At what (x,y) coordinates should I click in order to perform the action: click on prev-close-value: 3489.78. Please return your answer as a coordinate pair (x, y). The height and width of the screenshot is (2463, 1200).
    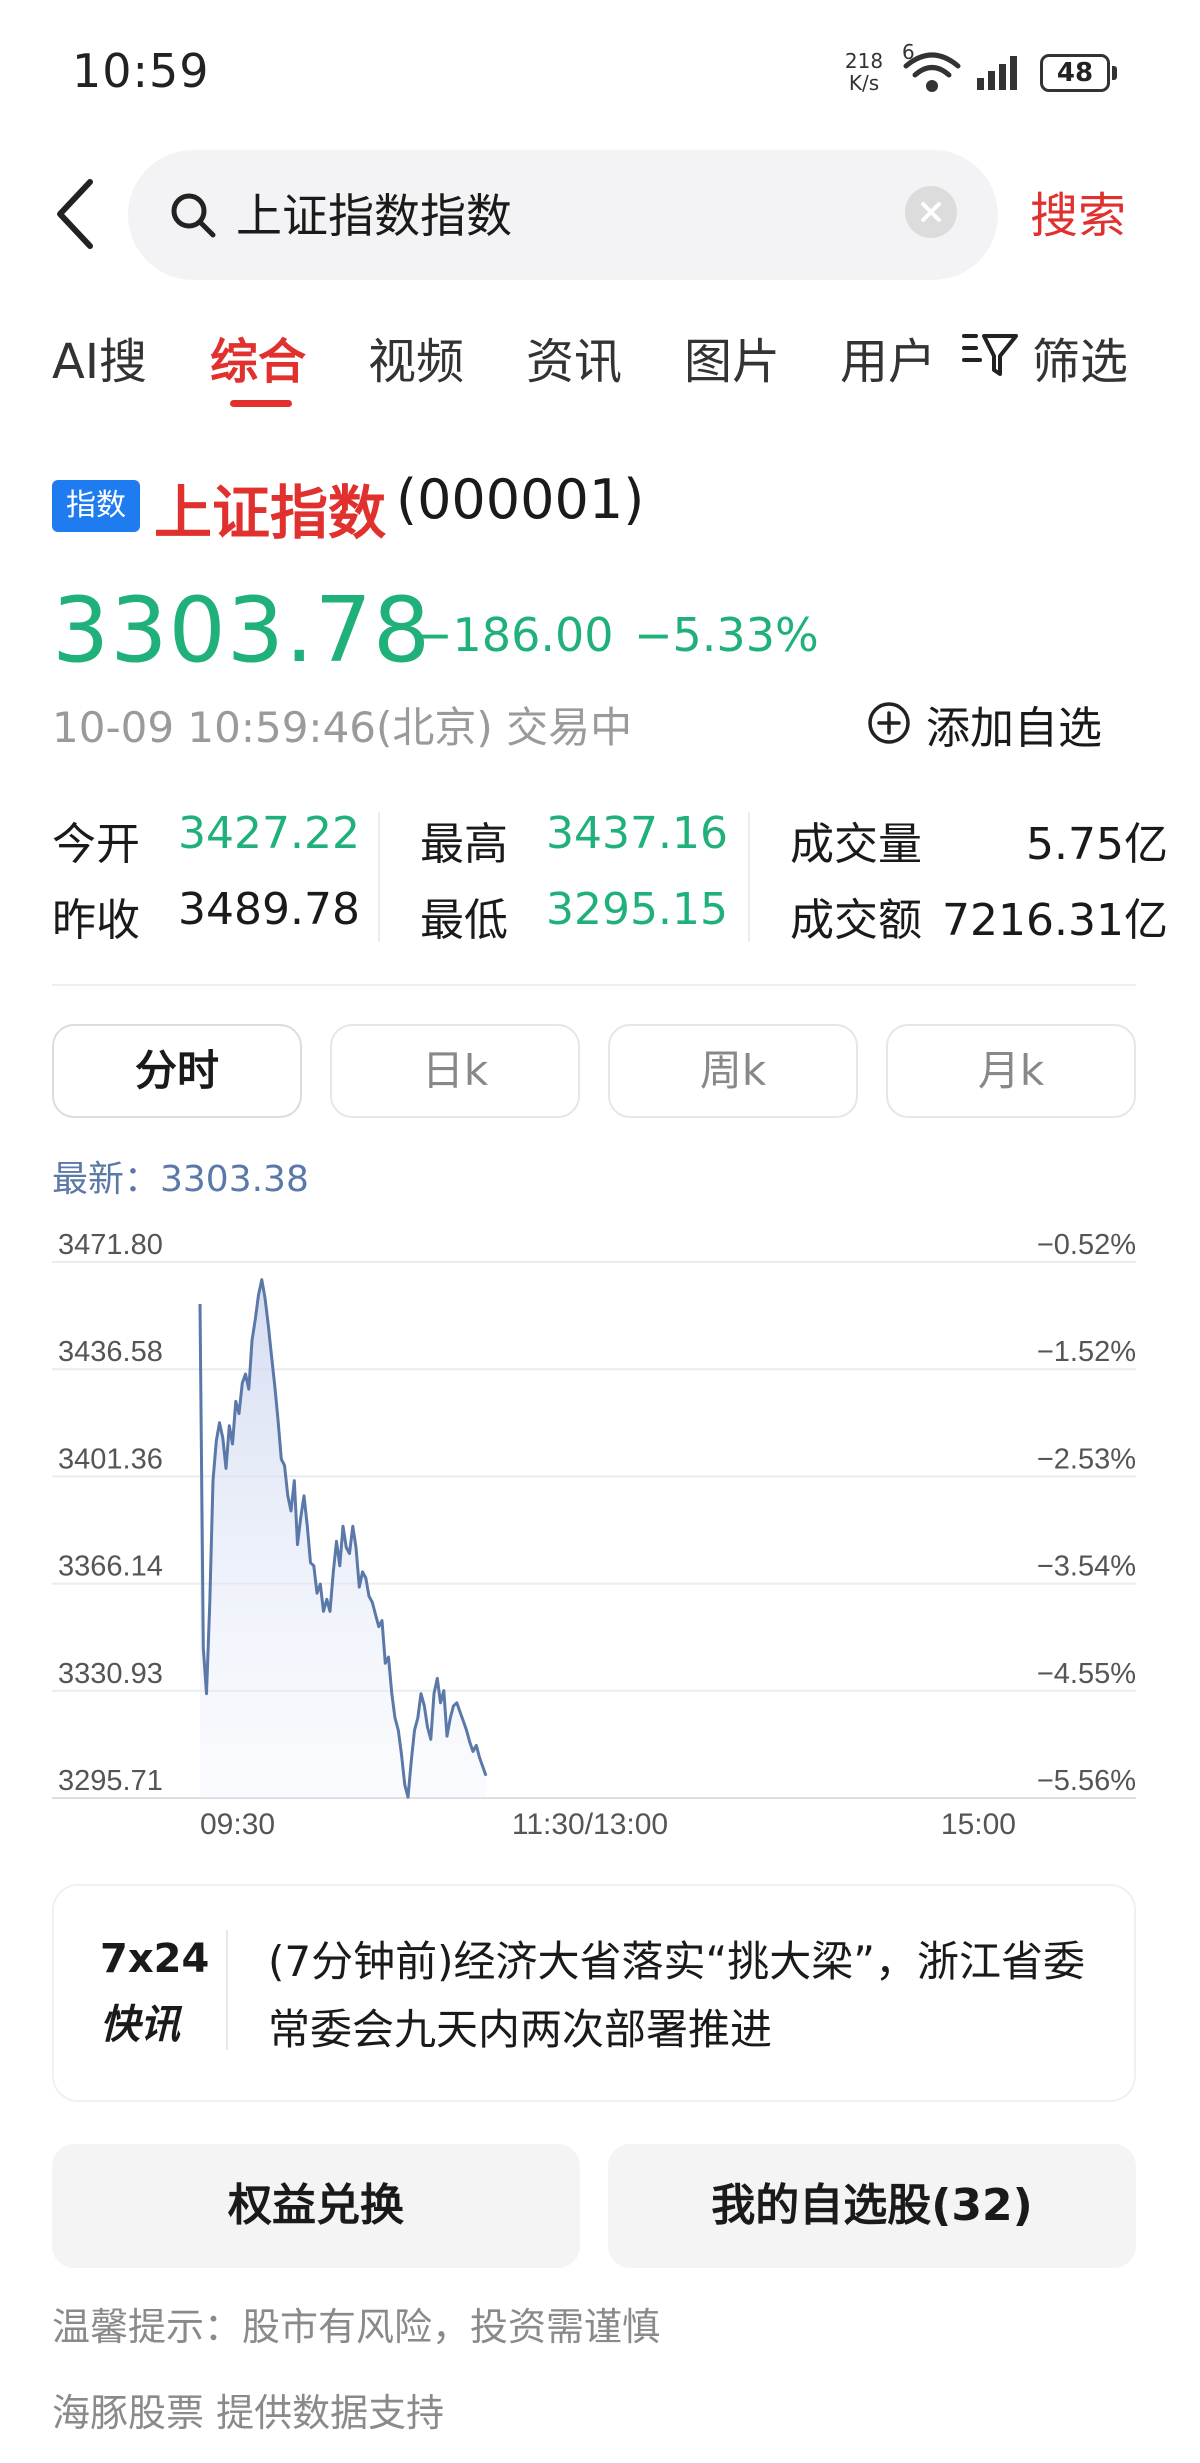
    Looking at the image, I should click on (269, 909).